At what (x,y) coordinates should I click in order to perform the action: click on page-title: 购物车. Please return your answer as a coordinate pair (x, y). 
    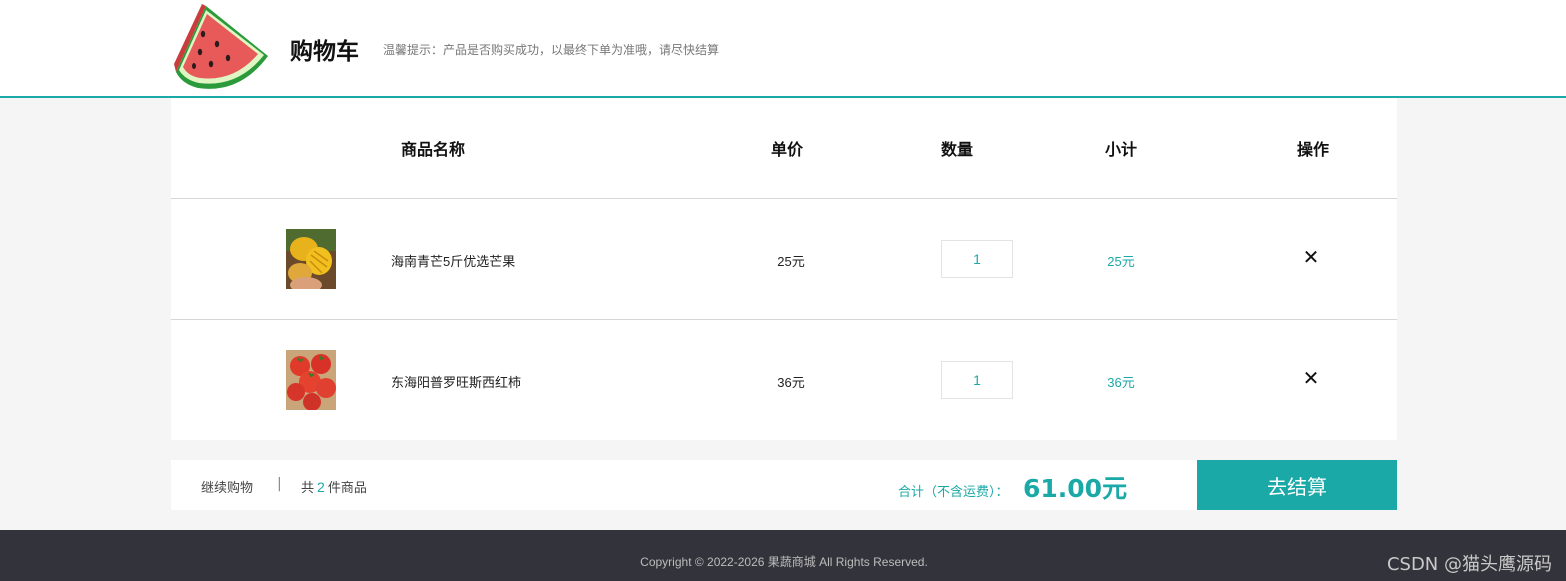
    Looking at the image, I should click on (324, 52).